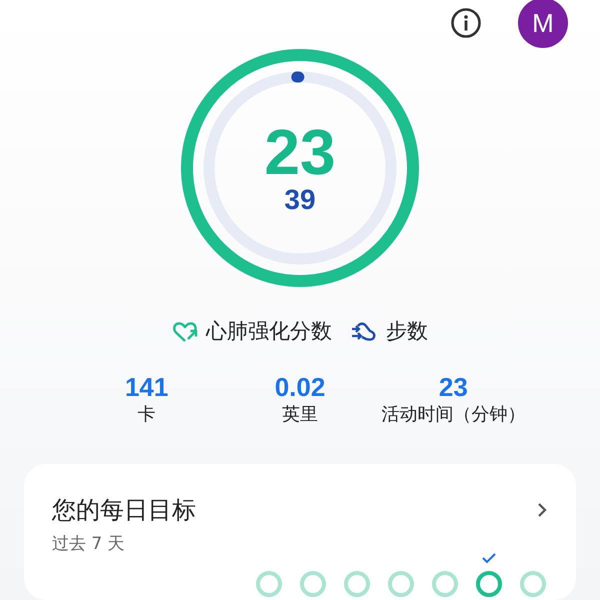 The height and width of the screenshot is (600, 600). What do you see at coordinates (146, 387) in the screenshot?
I see `stat-value: 141` at bounding box center [146, 387].